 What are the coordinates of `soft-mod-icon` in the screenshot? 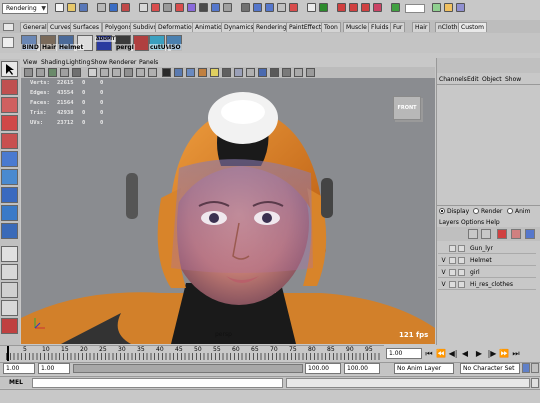 It's located at (9, 195).